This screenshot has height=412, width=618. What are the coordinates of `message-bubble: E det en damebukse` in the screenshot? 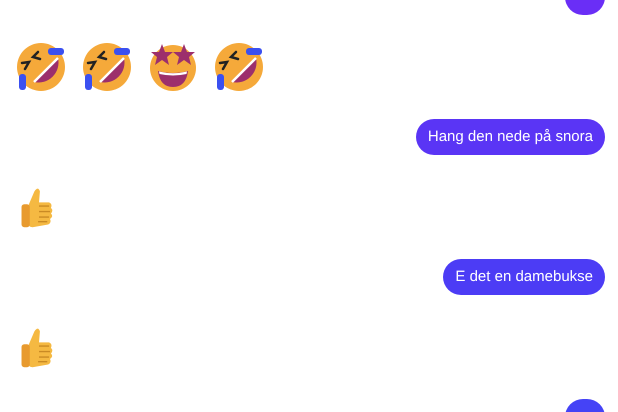 It's located at (524, 277).